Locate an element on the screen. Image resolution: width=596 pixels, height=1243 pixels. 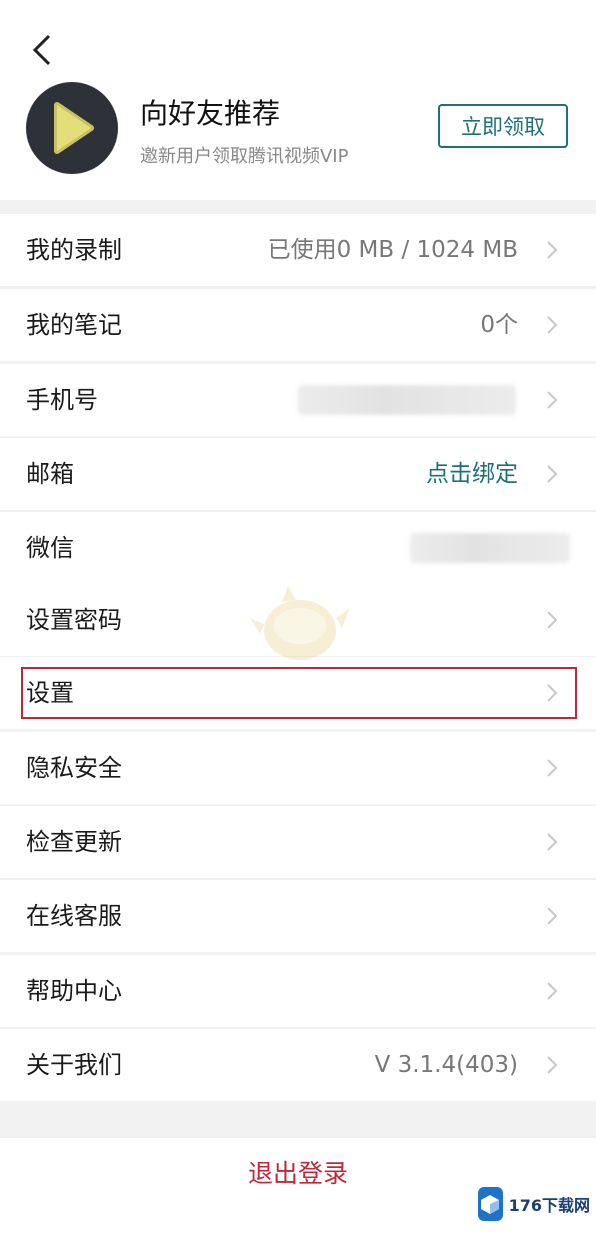
site-watermark: 176下载网 is located at coordinates (534, 1204).